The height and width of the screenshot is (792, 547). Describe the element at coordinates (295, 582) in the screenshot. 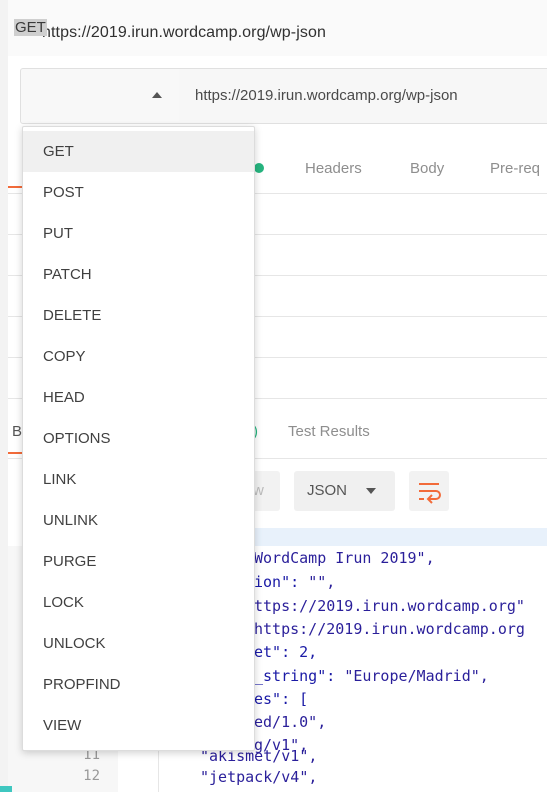

I see `code-line: ion": "",` at that location.